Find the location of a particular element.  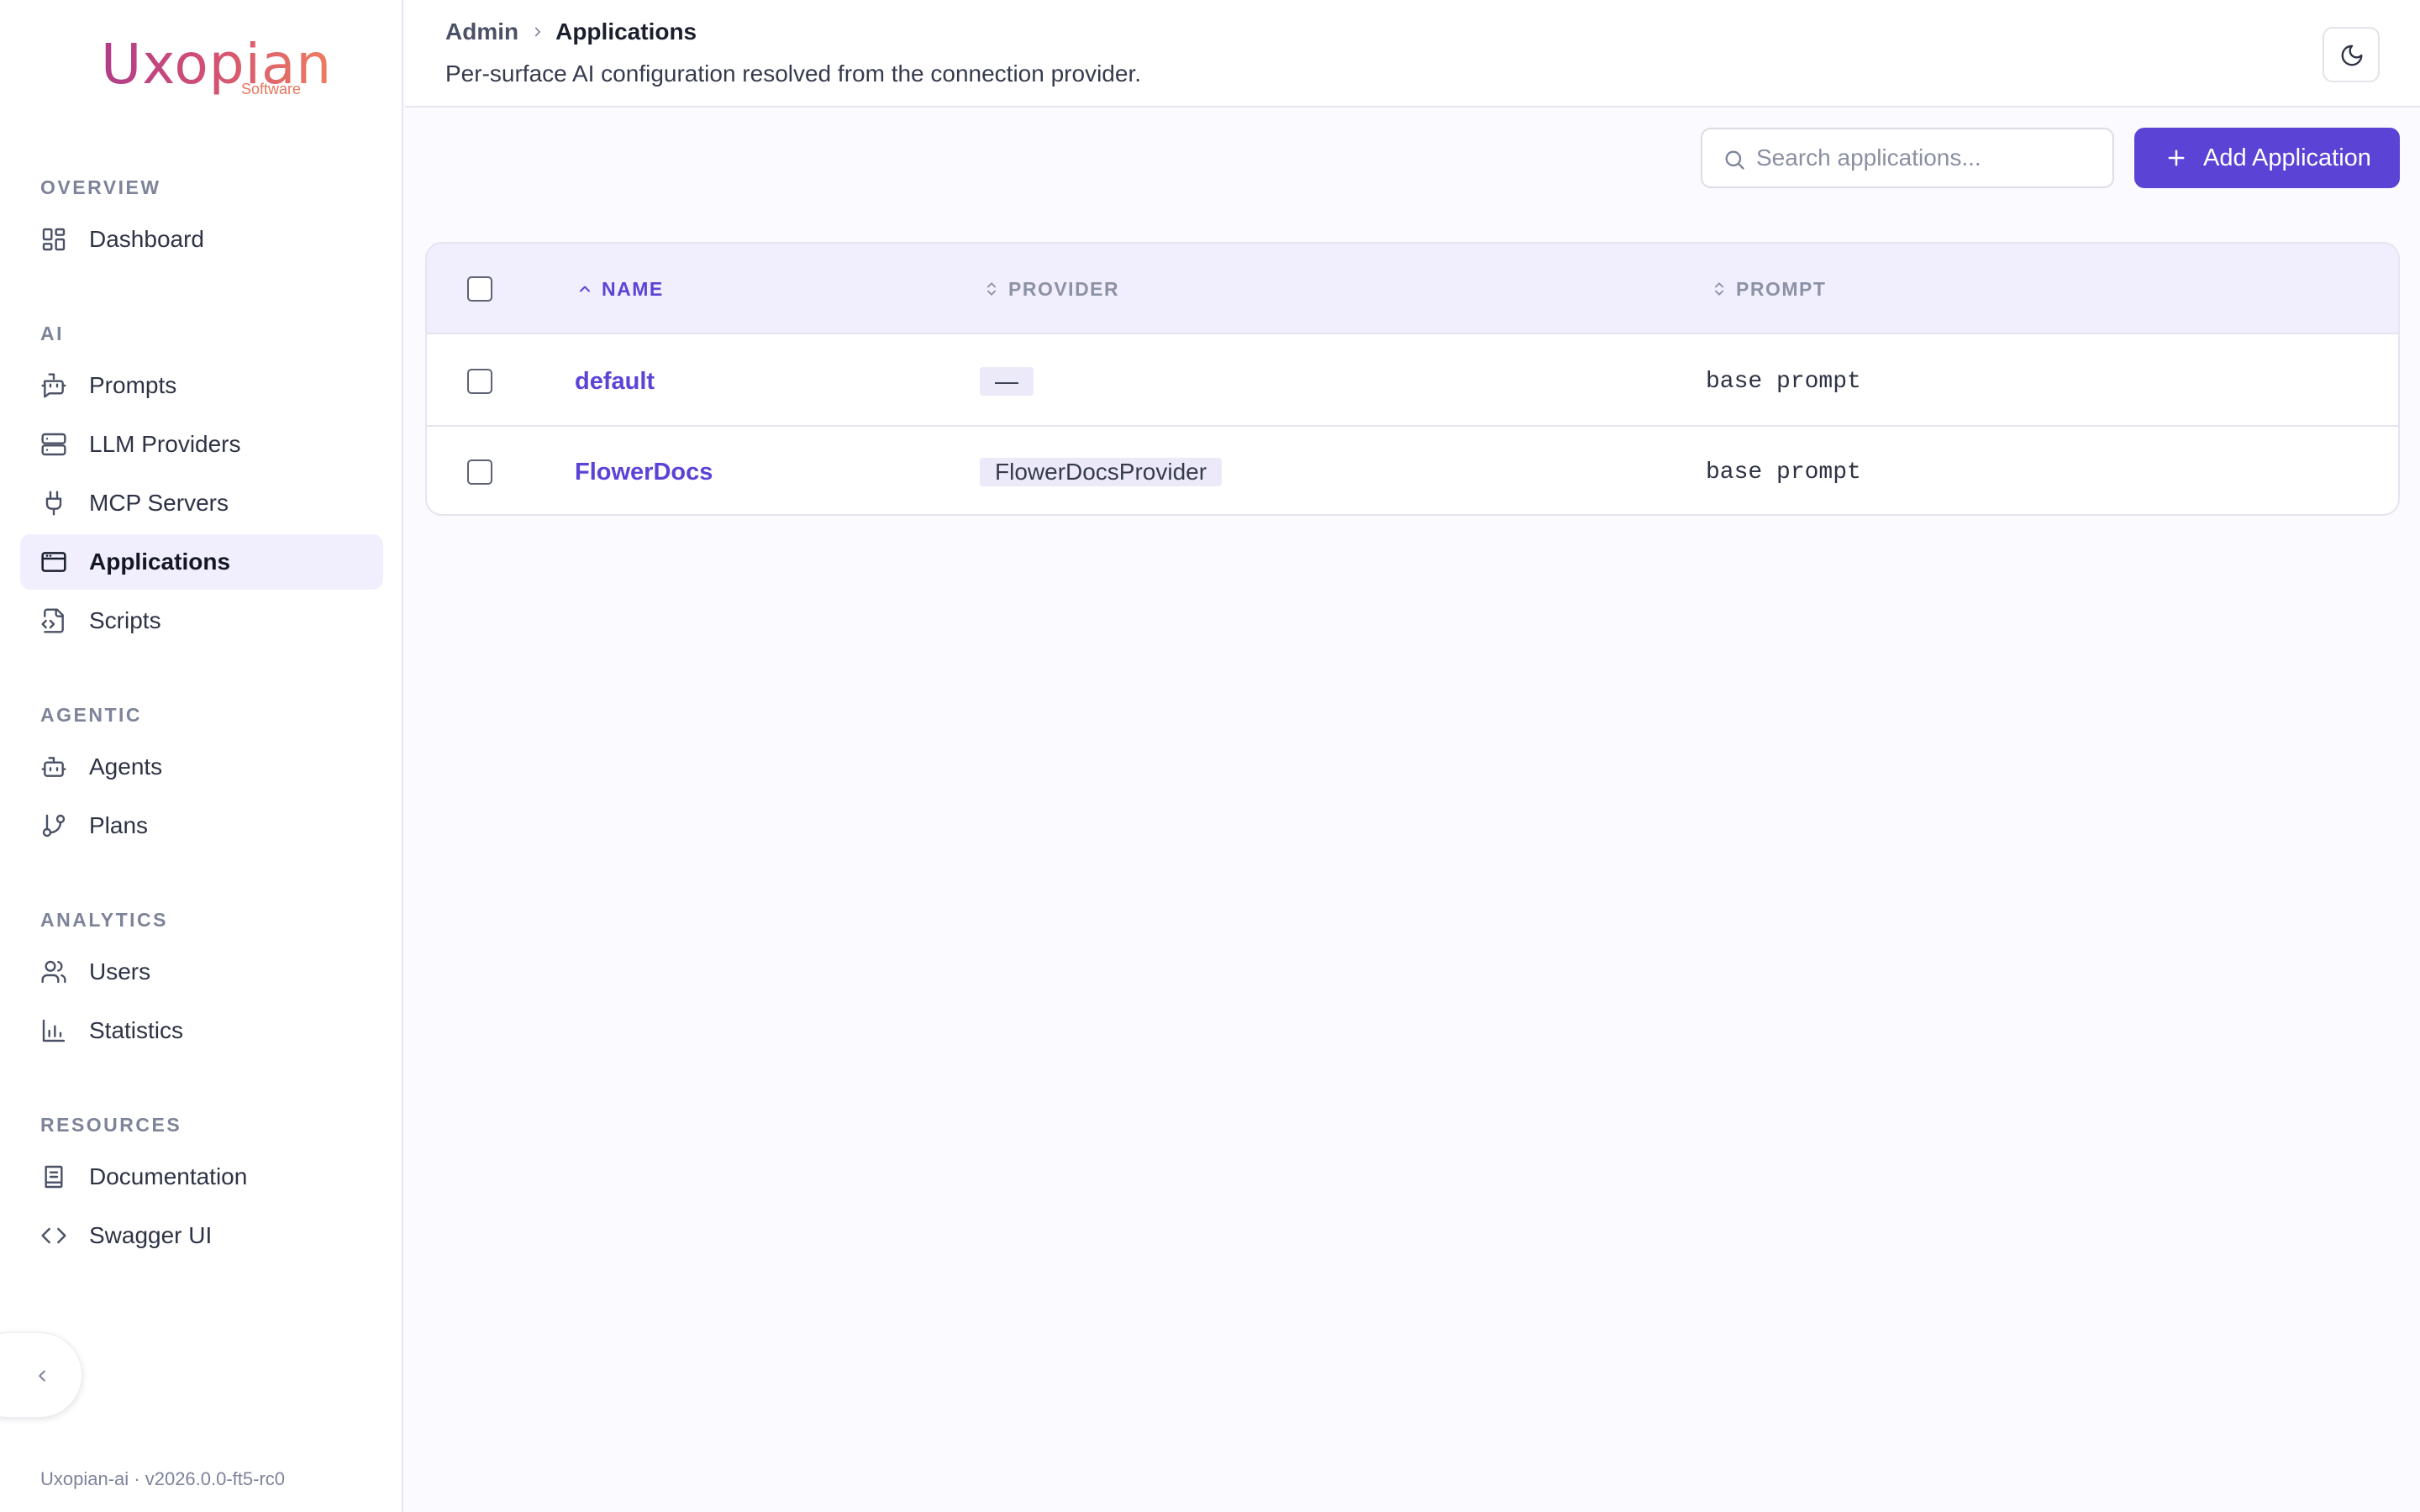

chevron-left-icon is located at coordinates (42, 1376).